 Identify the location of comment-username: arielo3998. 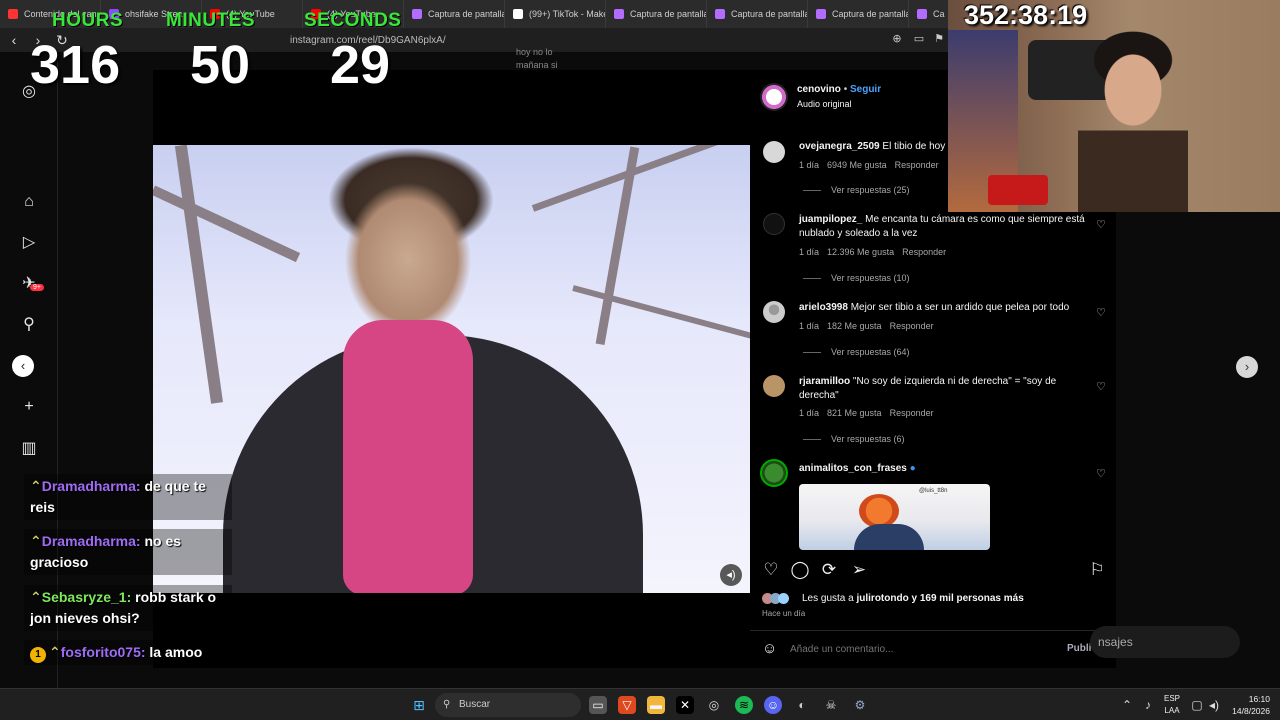
(823, 307).